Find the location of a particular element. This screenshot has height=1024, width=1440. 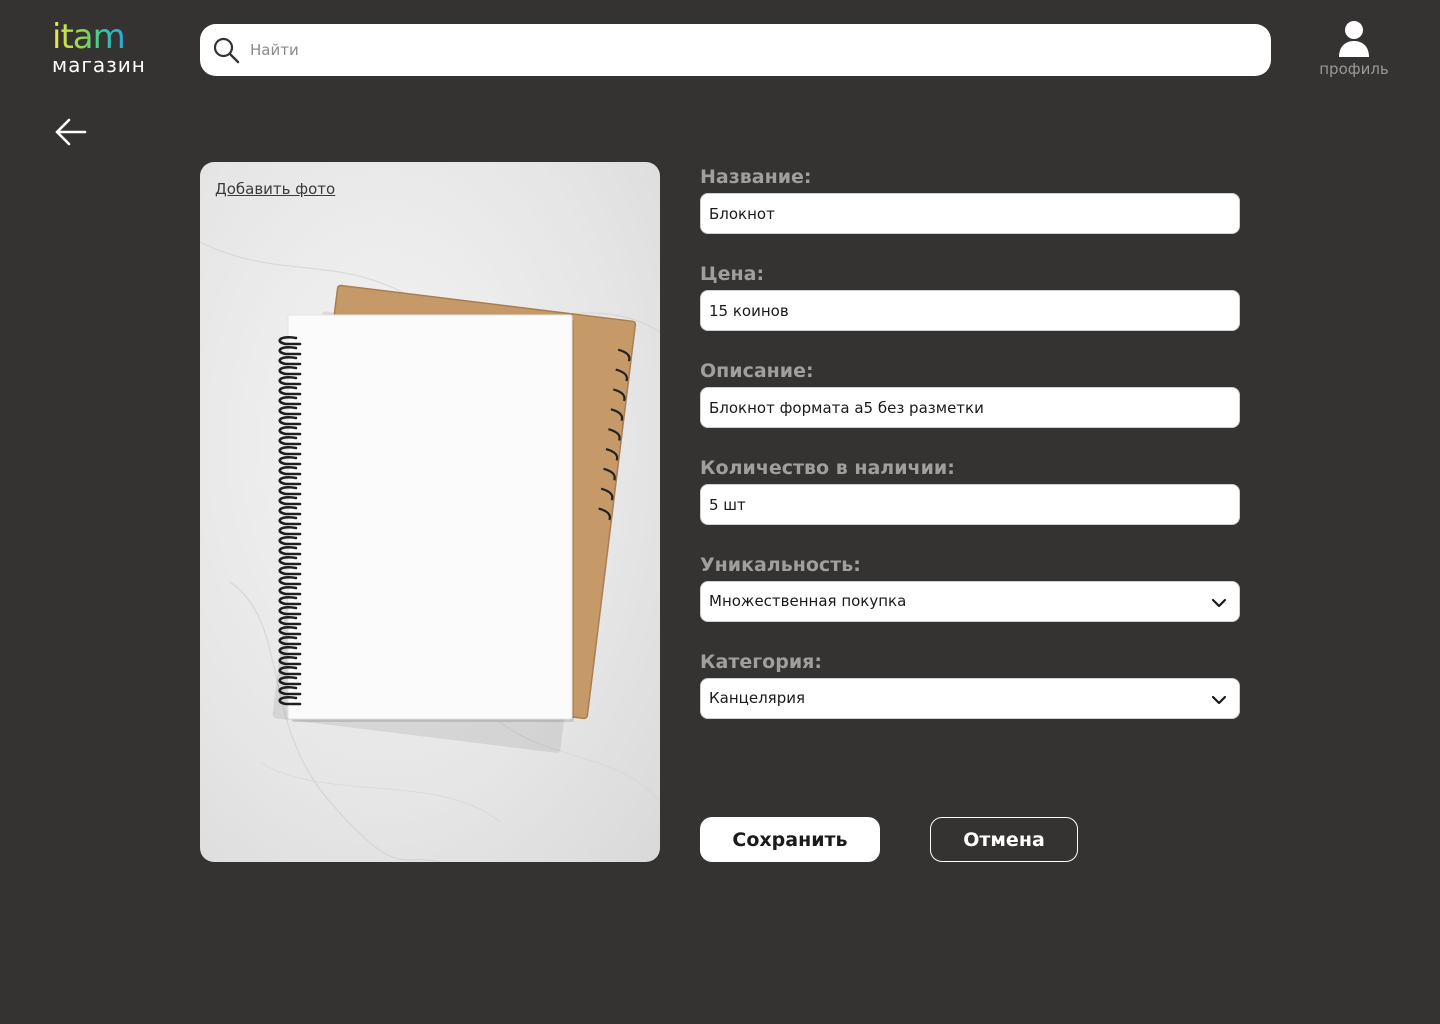

user-icon is located at coordinates (1354, 39).